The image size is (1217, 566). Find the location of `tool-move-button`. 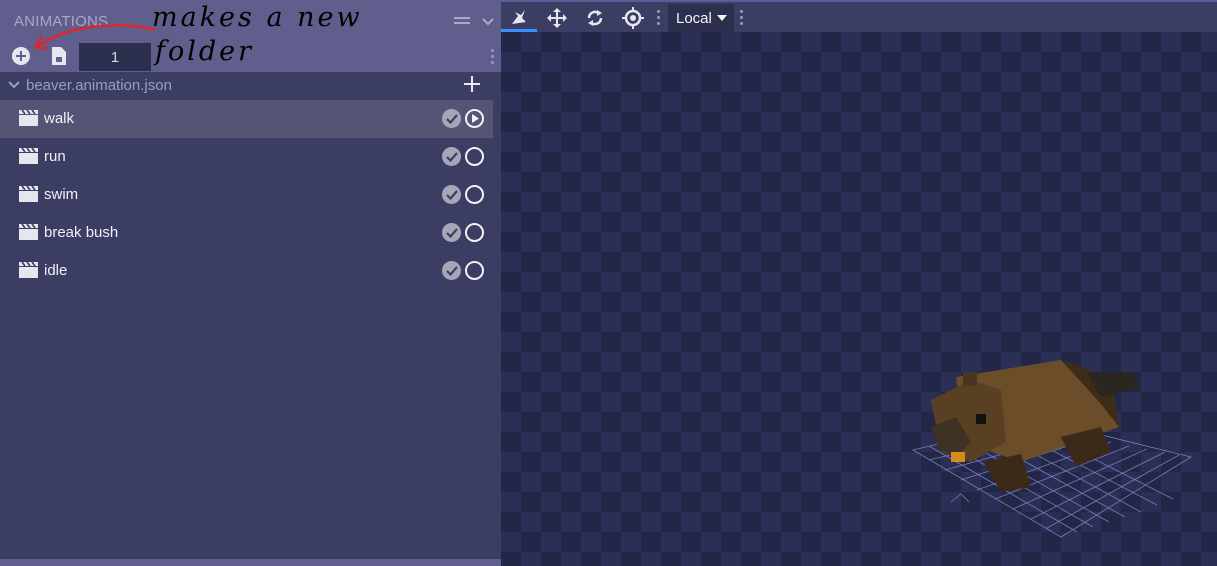

tool-move-button is located at coordinates (557, 18).